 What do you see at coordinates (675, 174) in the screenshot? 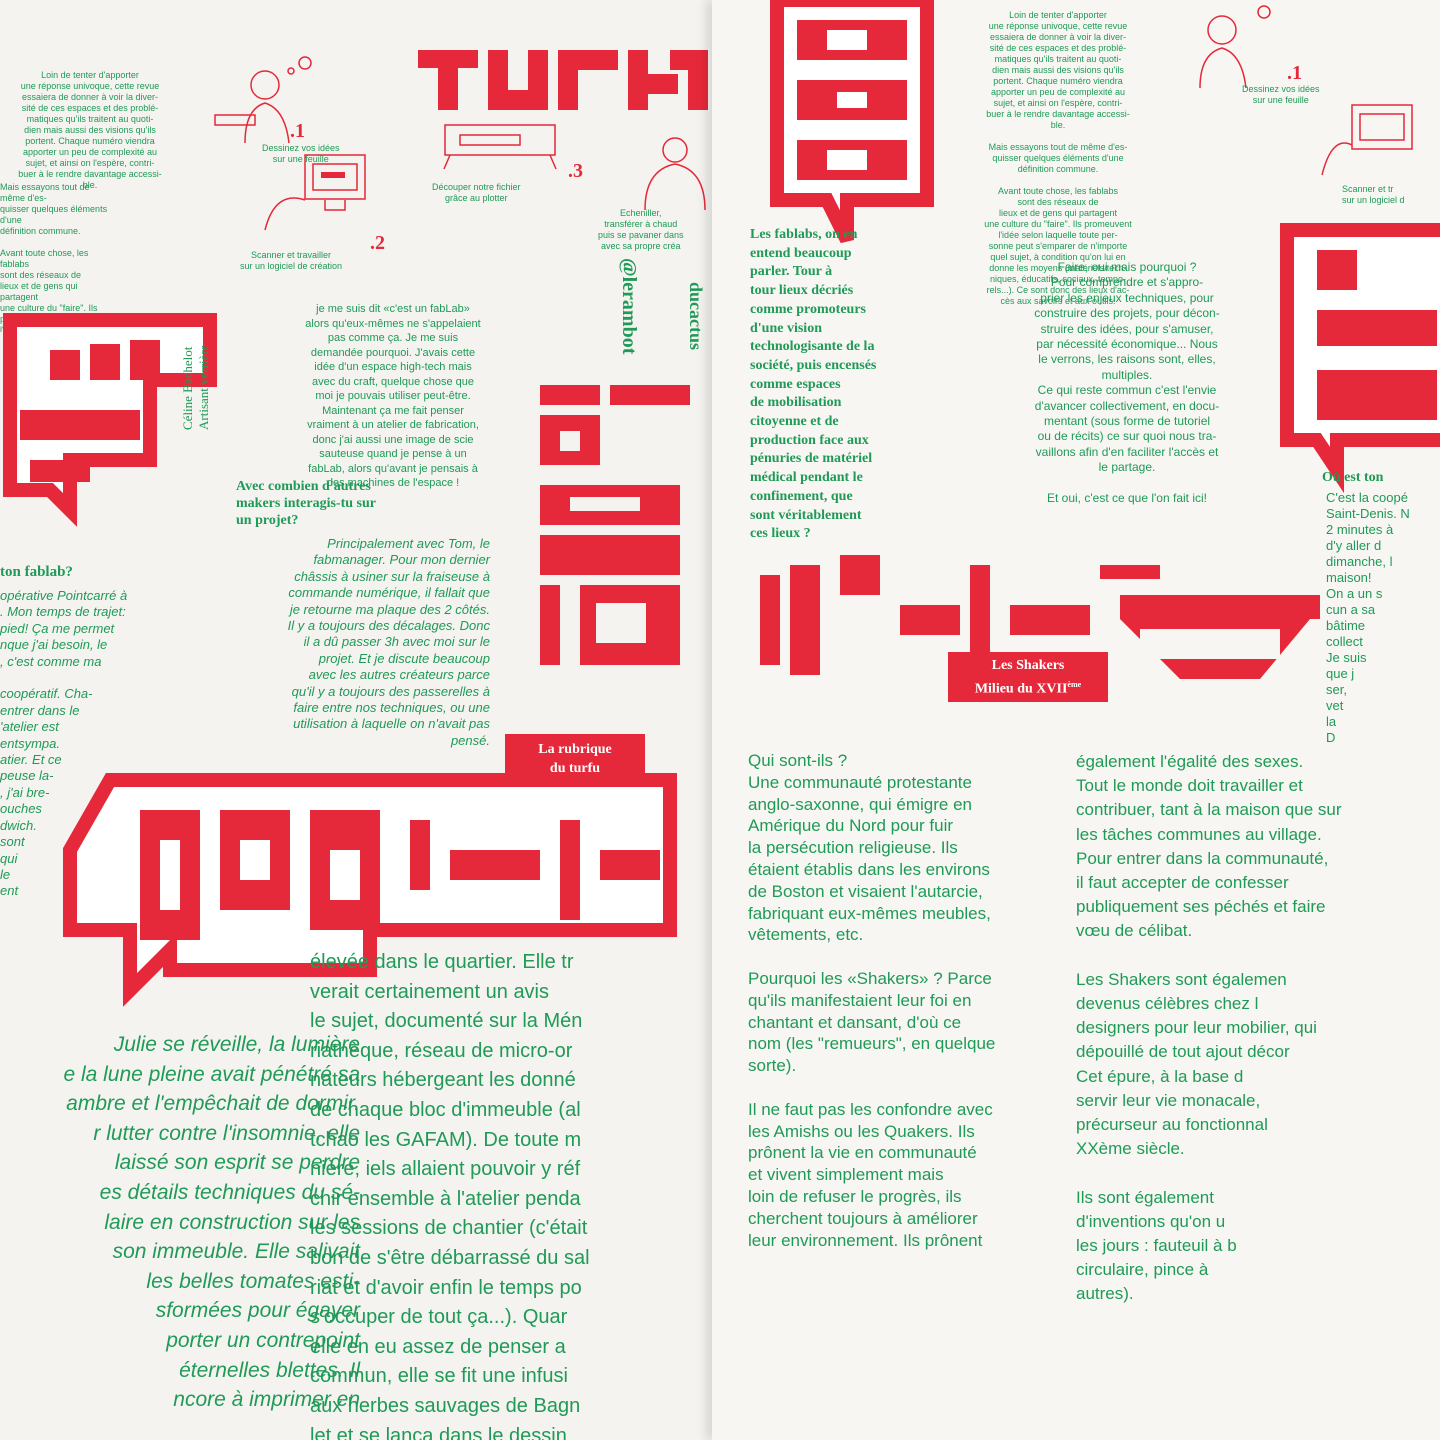
I see `sketch-person-shirt` at bounding box center [675, 174].